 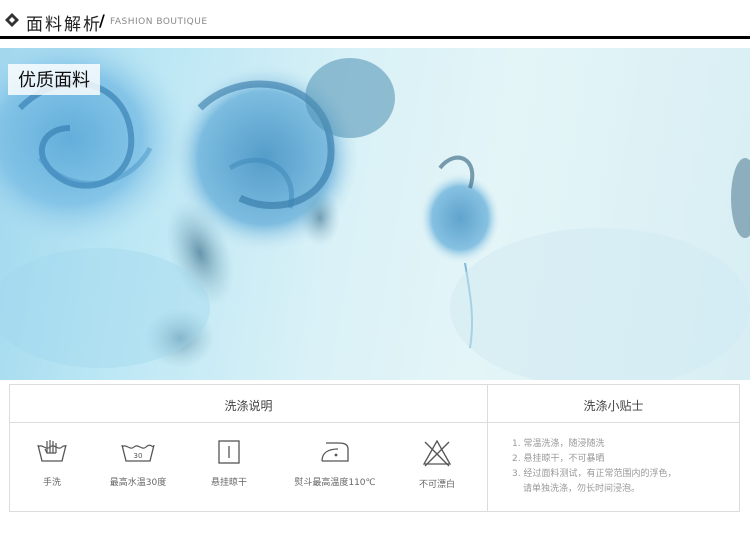 I want to click on panel-divider-horizontal, so click(x=374, y=422).